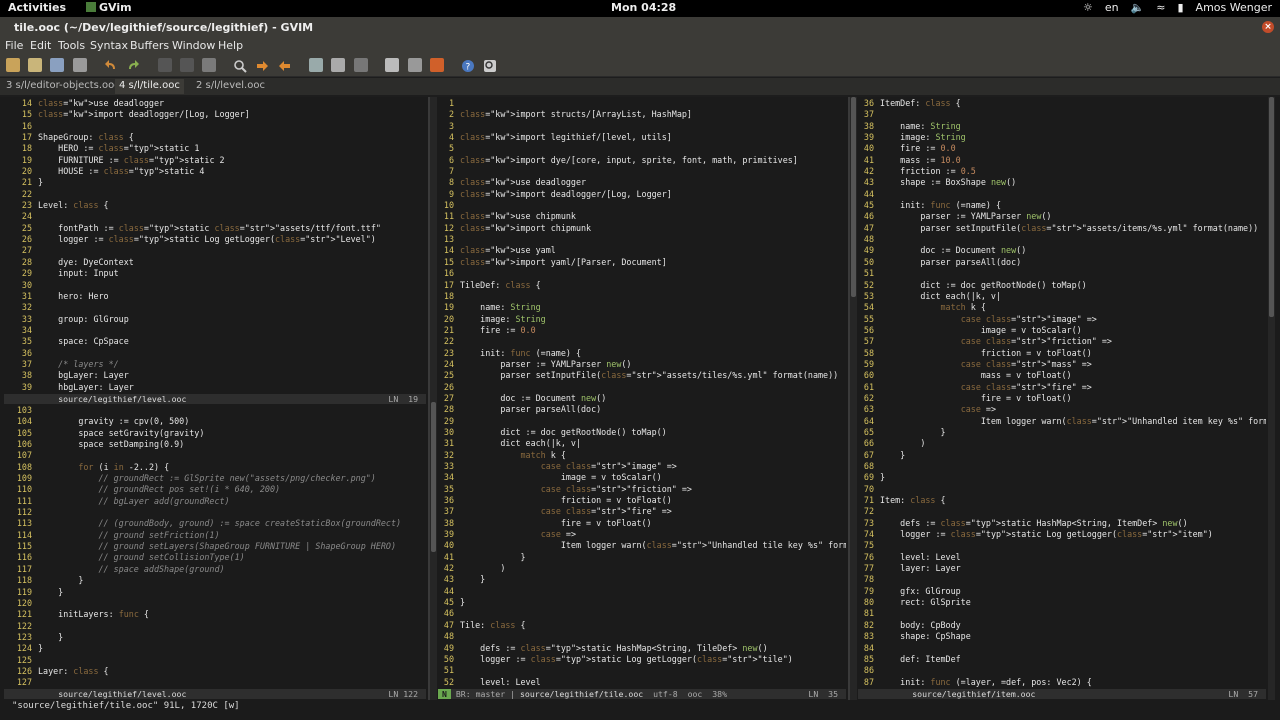 The height and width of the screenshot is (720, 1280). Describe the element at coordinates (642, 534) in the screenshot. I see `code-line: 39 case =>` at that location.